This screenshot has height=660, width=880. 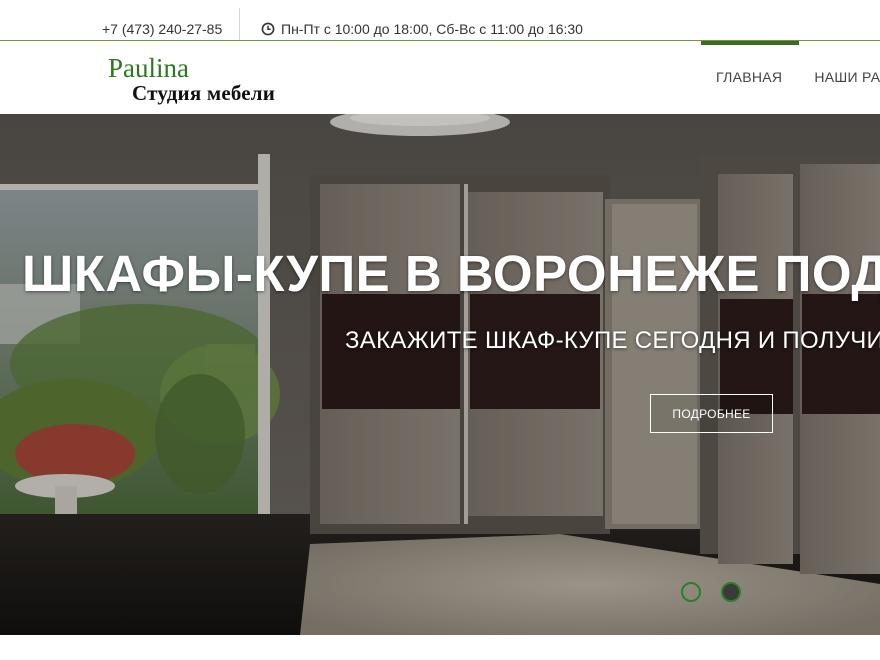 I want to click on nav-item-our-works: НАШИ РАБОТЫ, so click(x=839, y=77).